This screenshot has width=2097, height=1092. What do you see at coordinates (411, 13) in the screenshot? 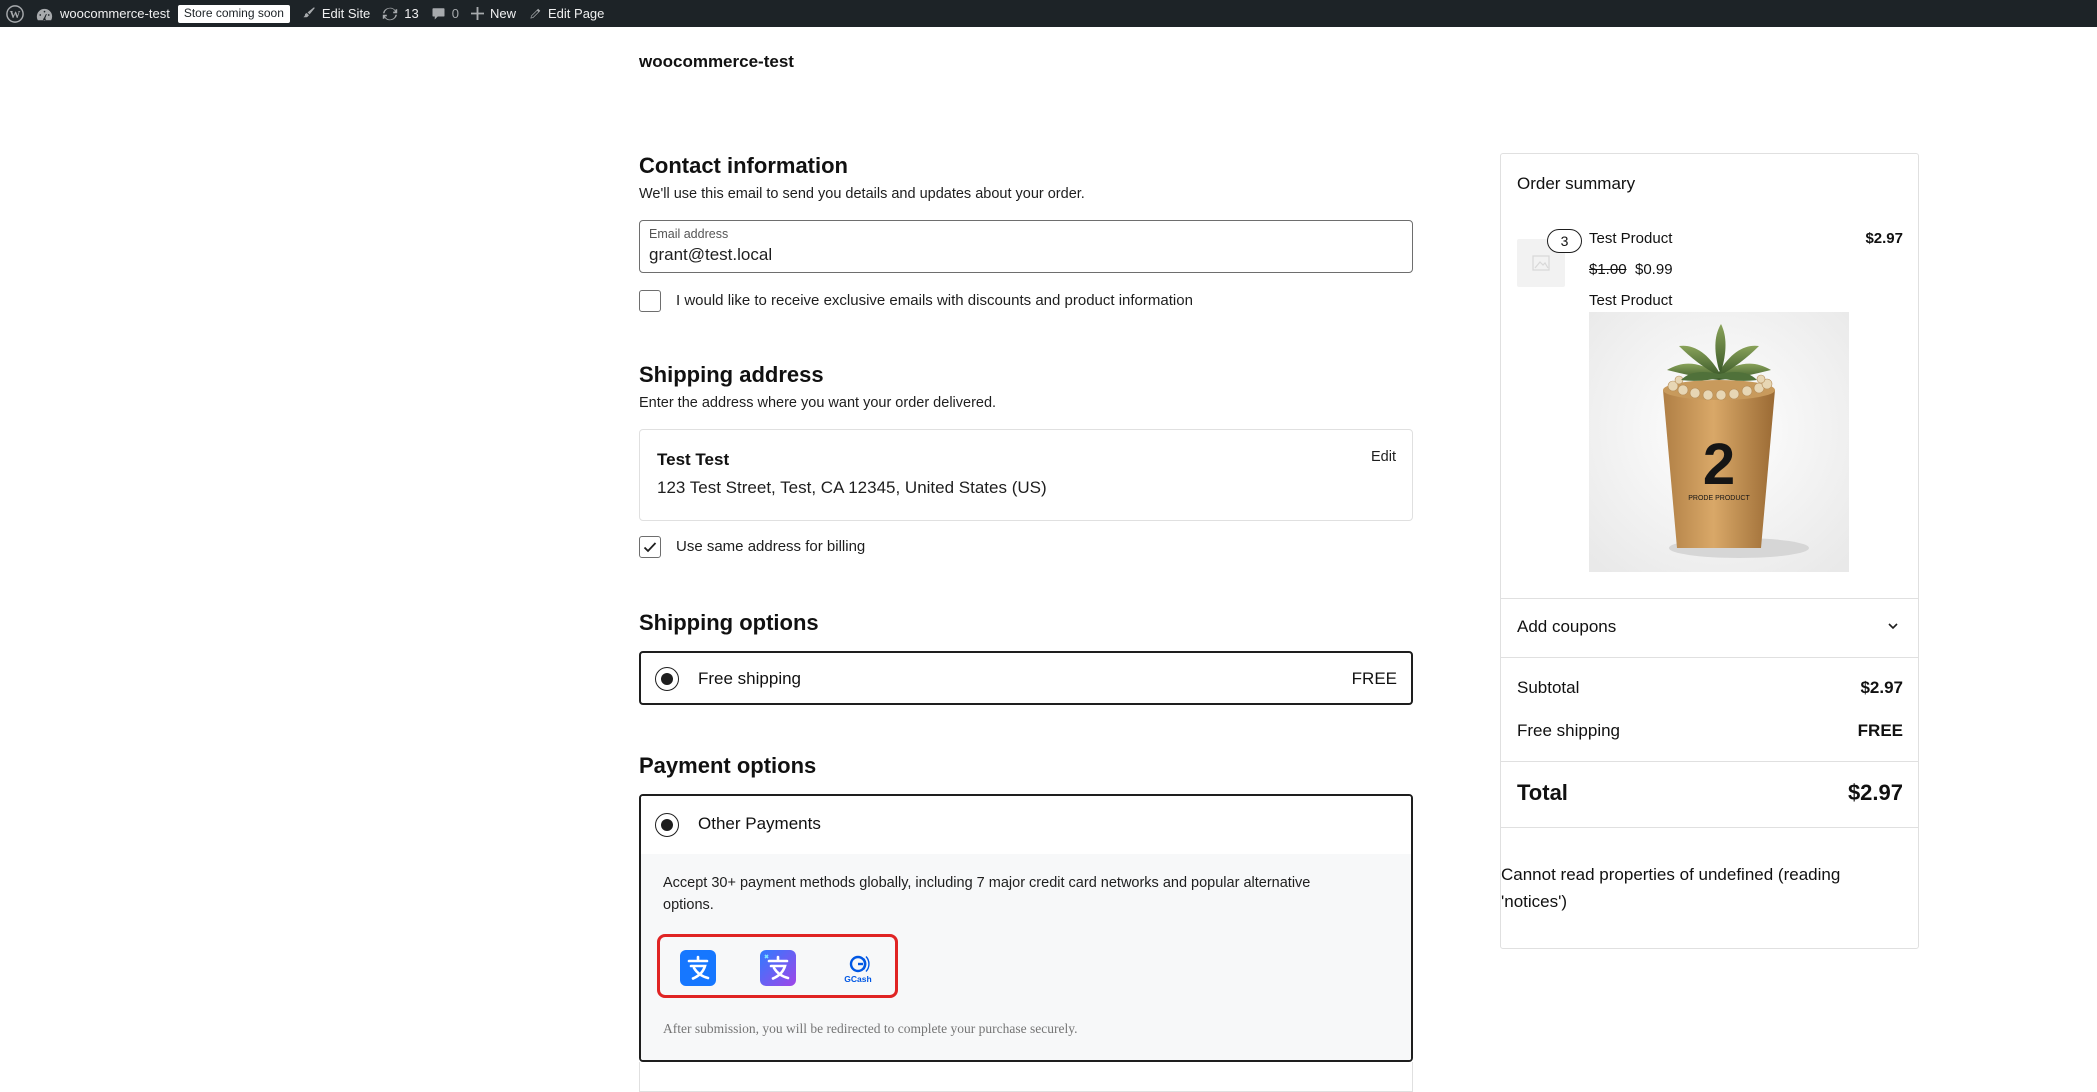
I see `updates-count: 13` at bounding box center [411, 13].